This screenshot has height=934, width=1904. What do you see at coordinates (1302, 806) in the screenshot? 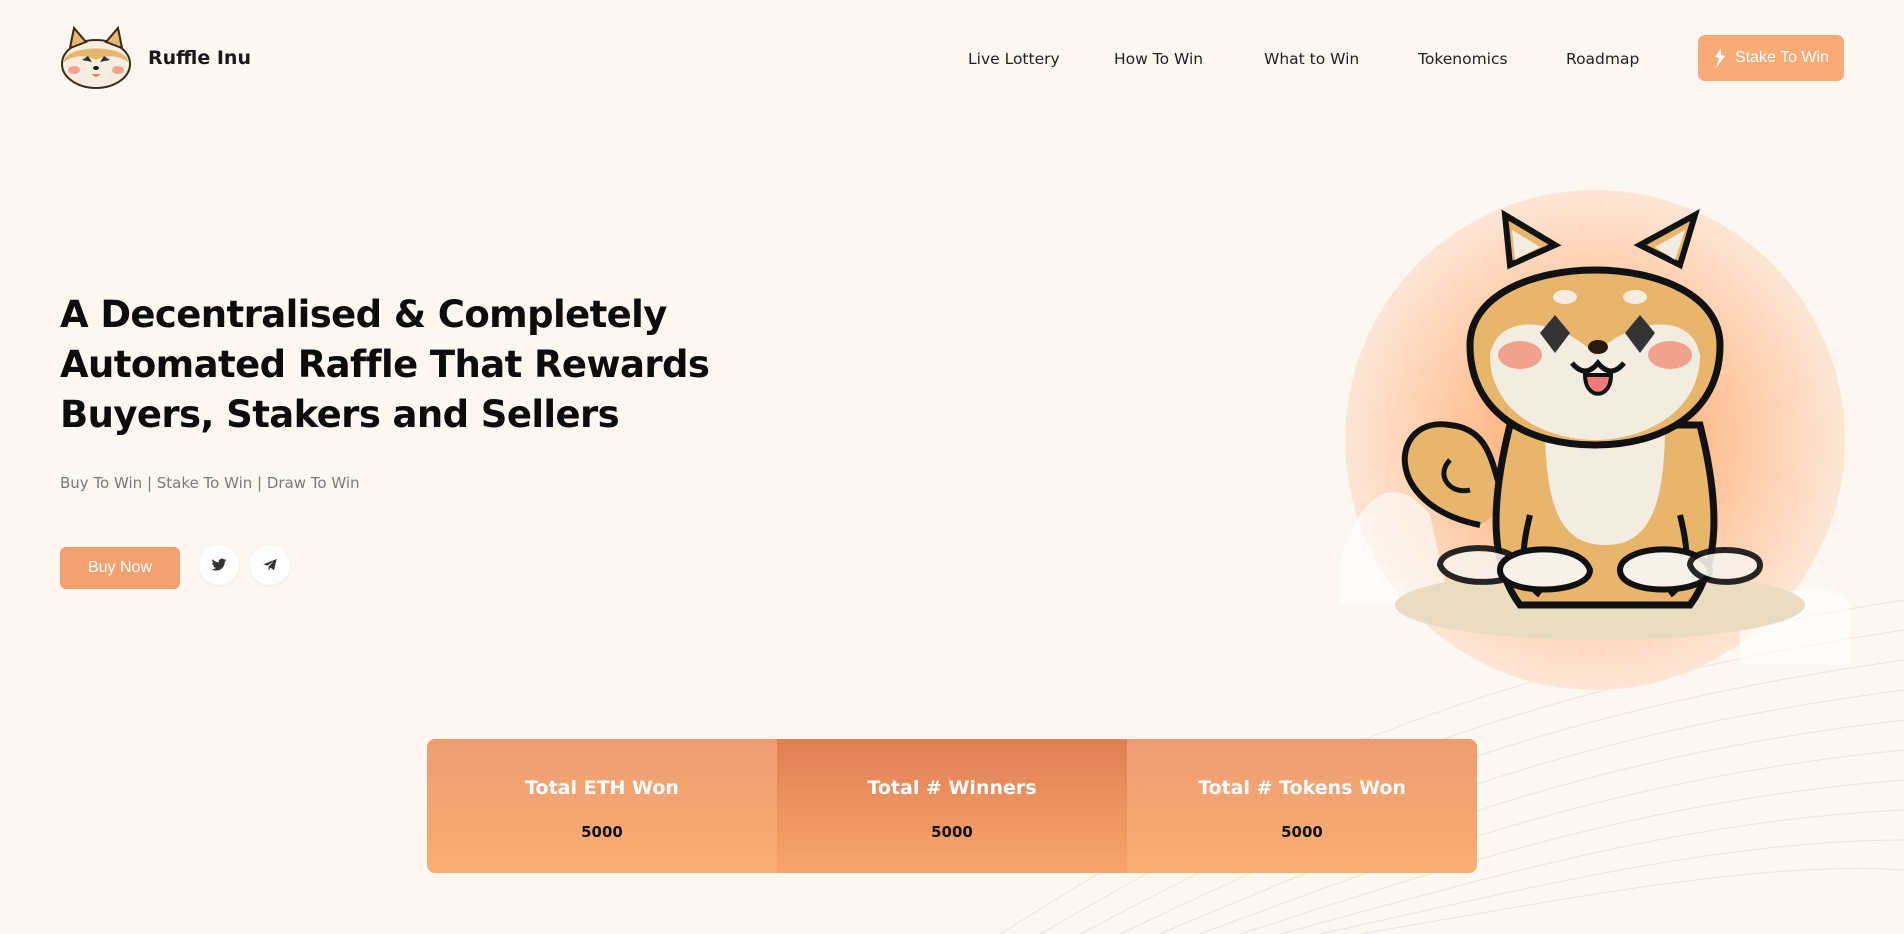
I see `stat-total-tokens-won: Total # Tokens Won 5000` at bounding box center [1302, 806].